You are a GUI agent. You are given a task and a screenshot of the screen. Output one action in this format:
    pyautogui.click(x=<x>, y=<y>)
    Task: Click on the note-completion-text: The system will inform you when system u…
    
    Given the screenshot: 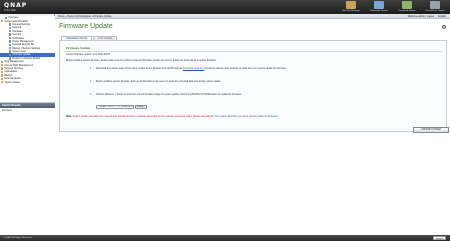 What is the action you would take?
    pyautogui.click(x=246, y=117)
    